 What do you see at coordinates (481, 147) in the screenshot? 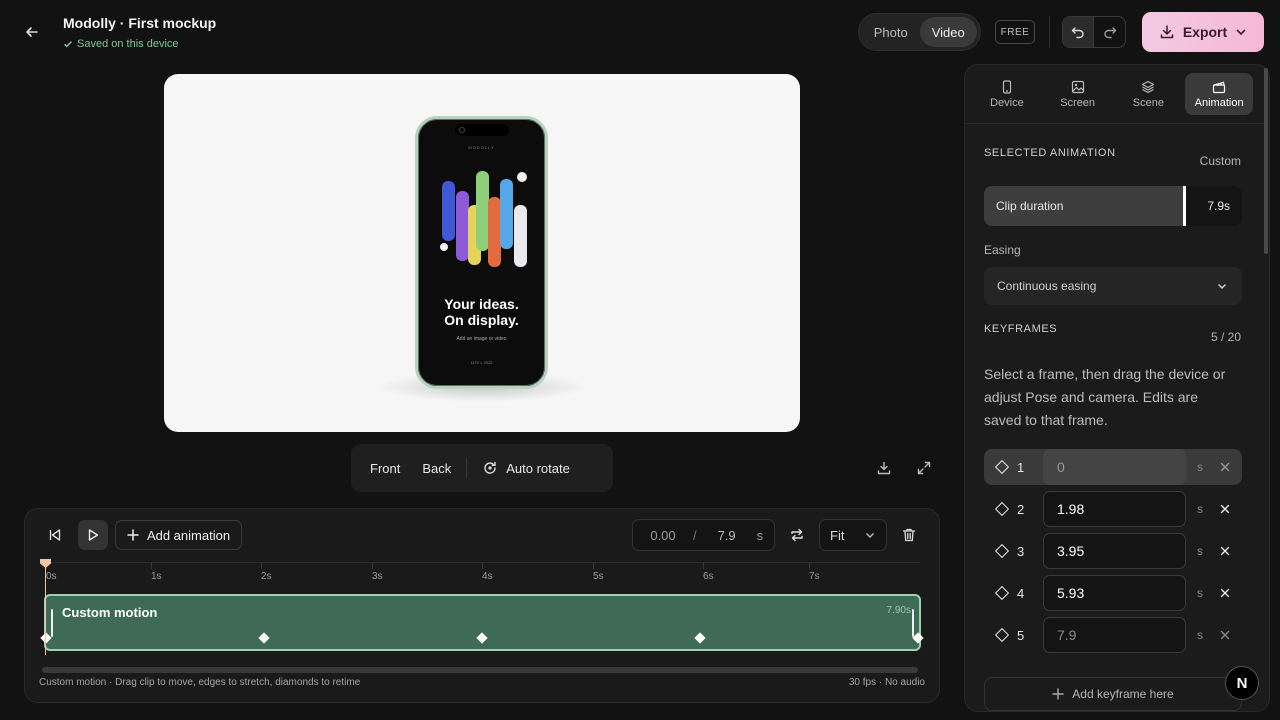
I see `screen-brand: MODOLLY` at bounding box center [481, 147].